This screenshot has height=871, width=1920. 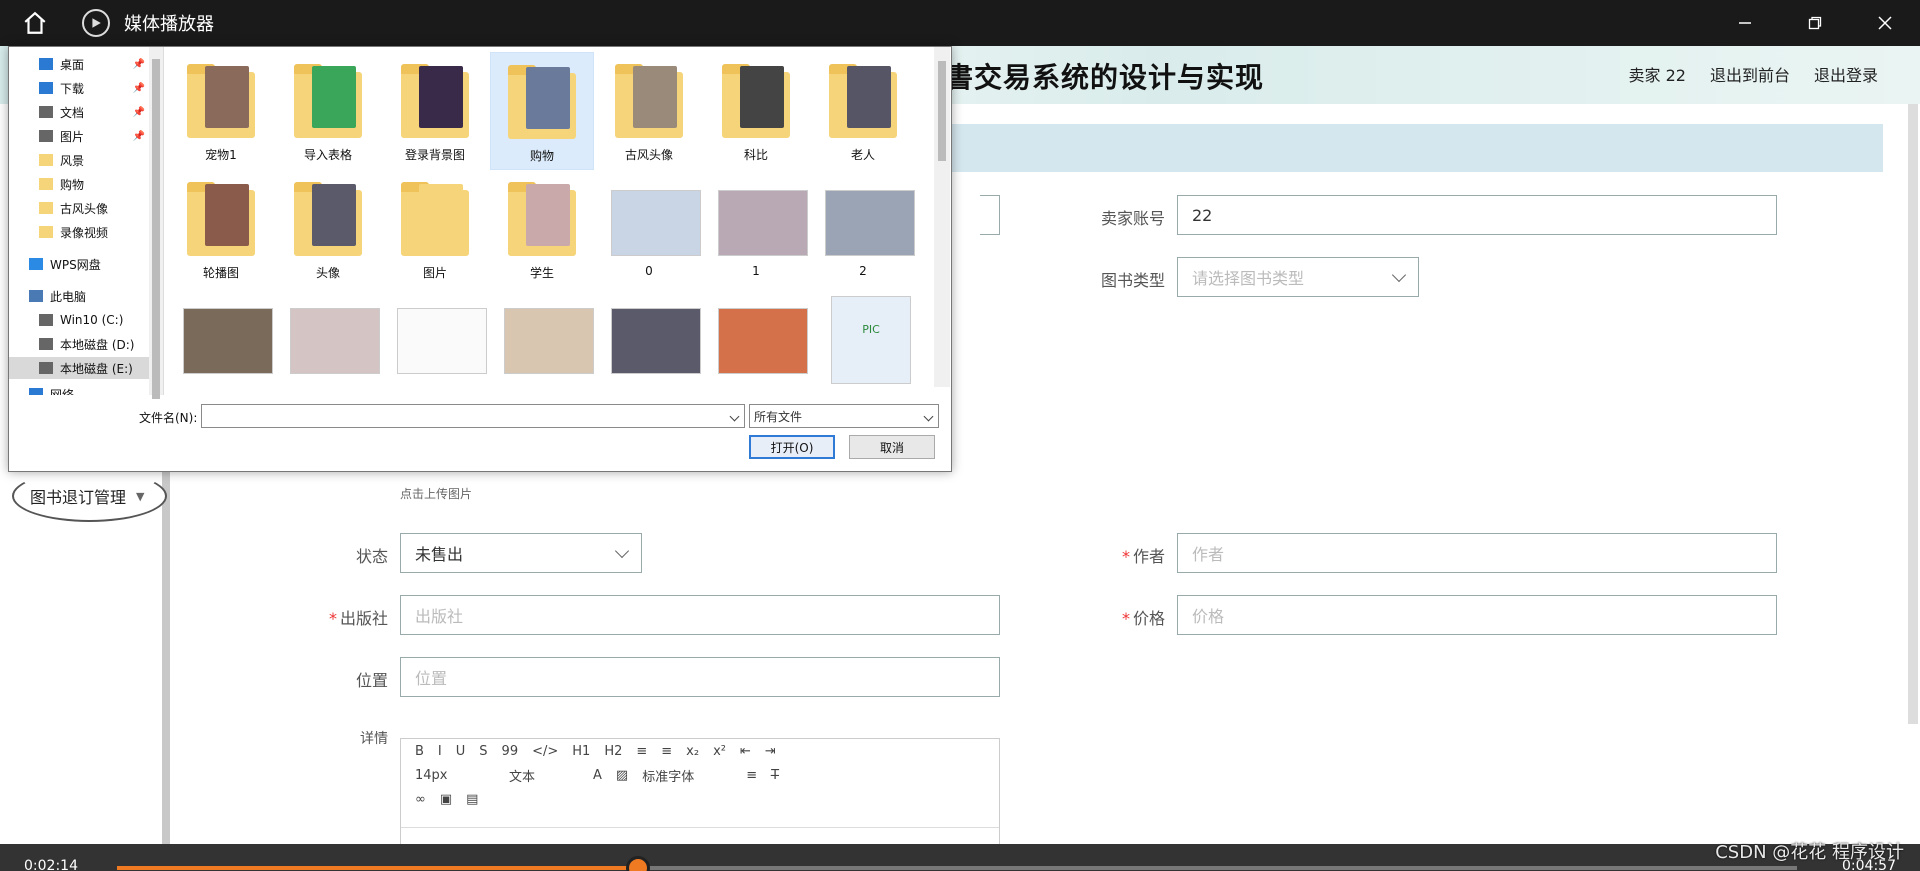 What do you see at coordinates (79, 320) in the screenshot?
I see `nav-item: Win10 (C:)` at bounding box center [79, 320].